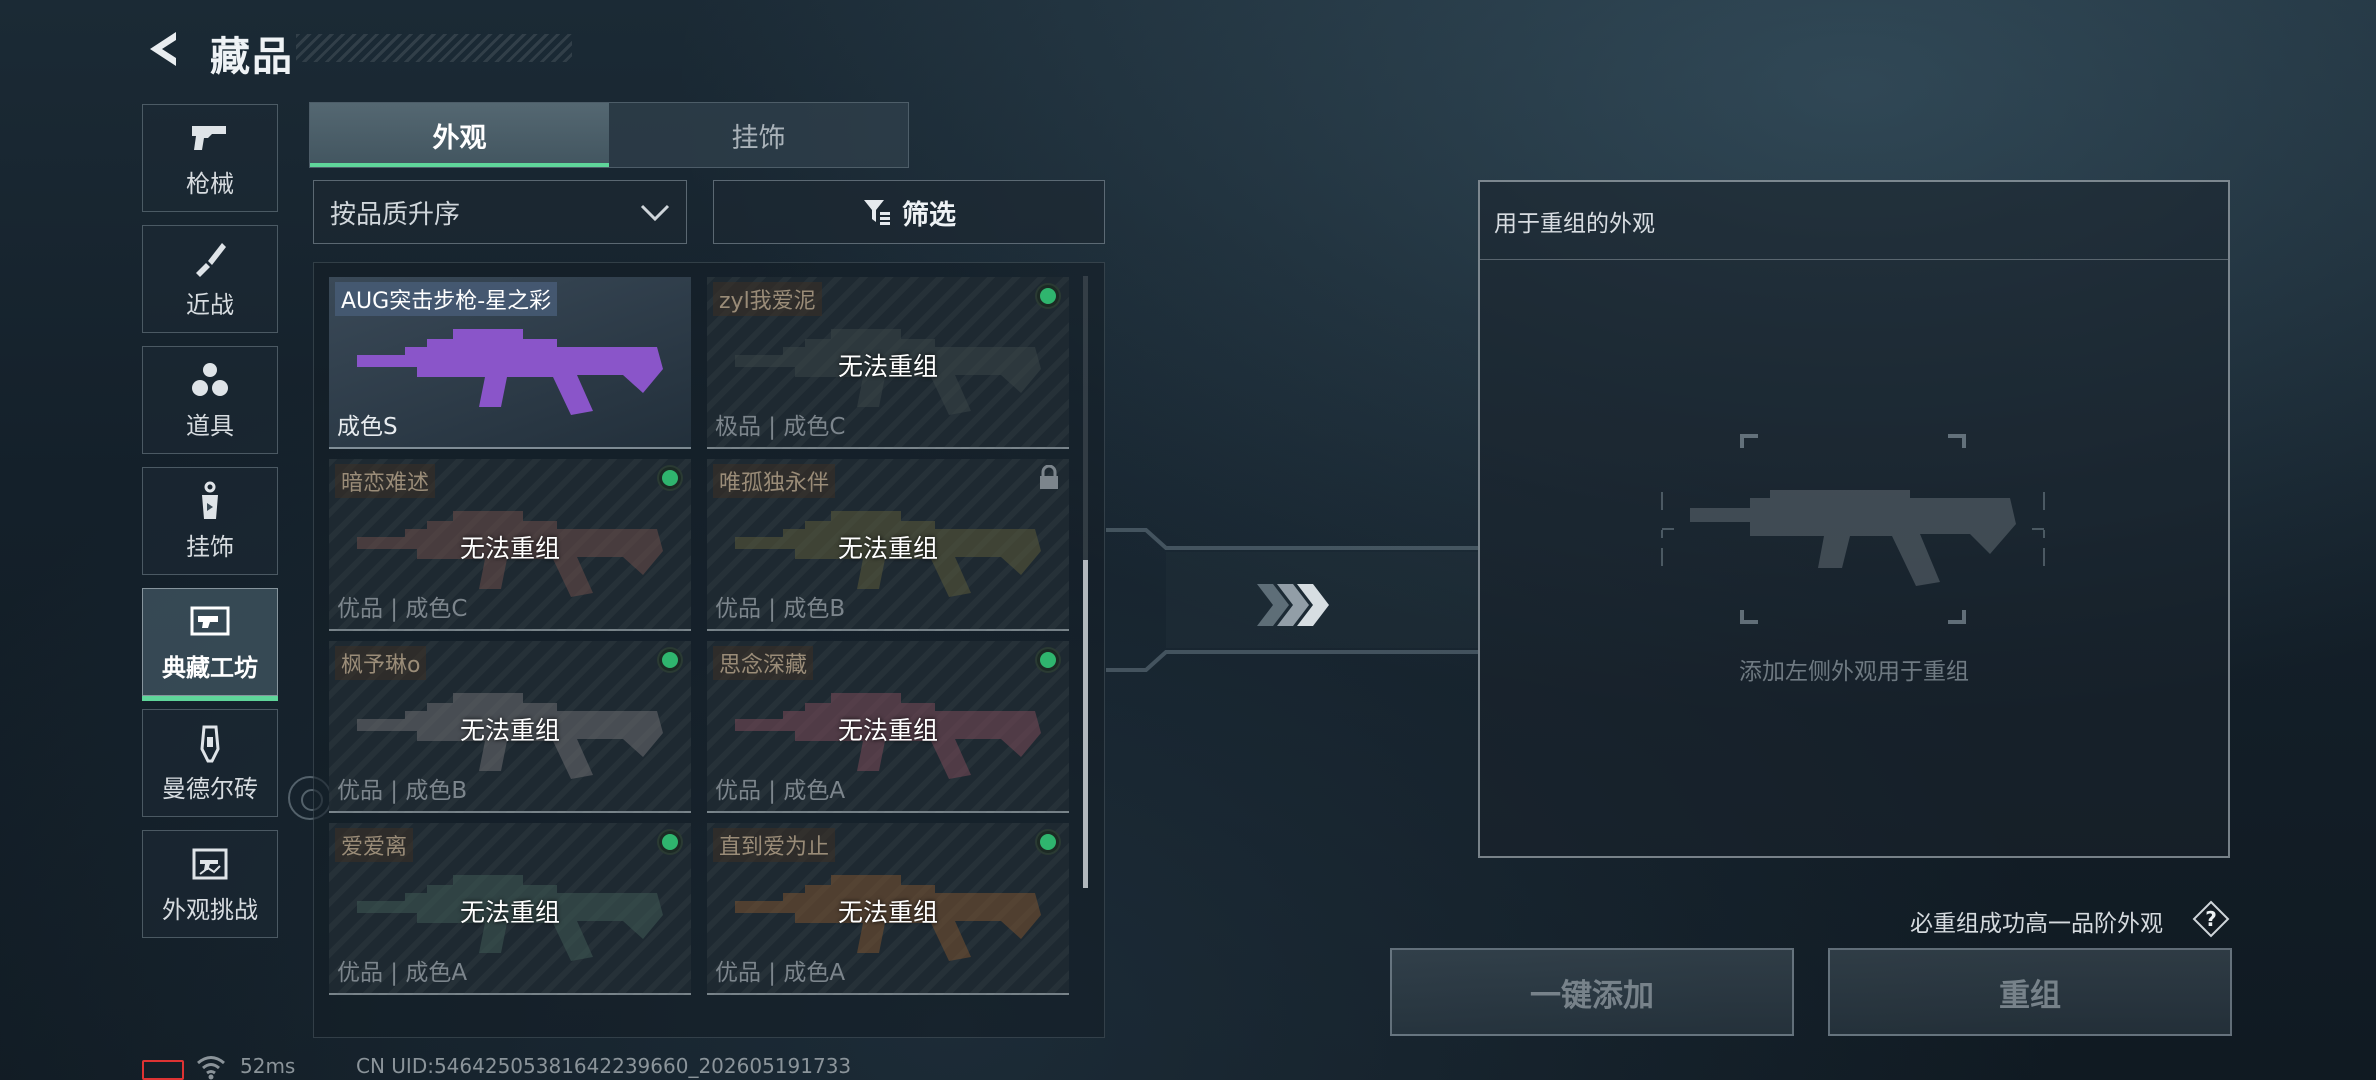  What do you see at coordinates (210, 279) in the screenshot?
I see `nav-item-melee: 近战` at bounding box center [210, 279].